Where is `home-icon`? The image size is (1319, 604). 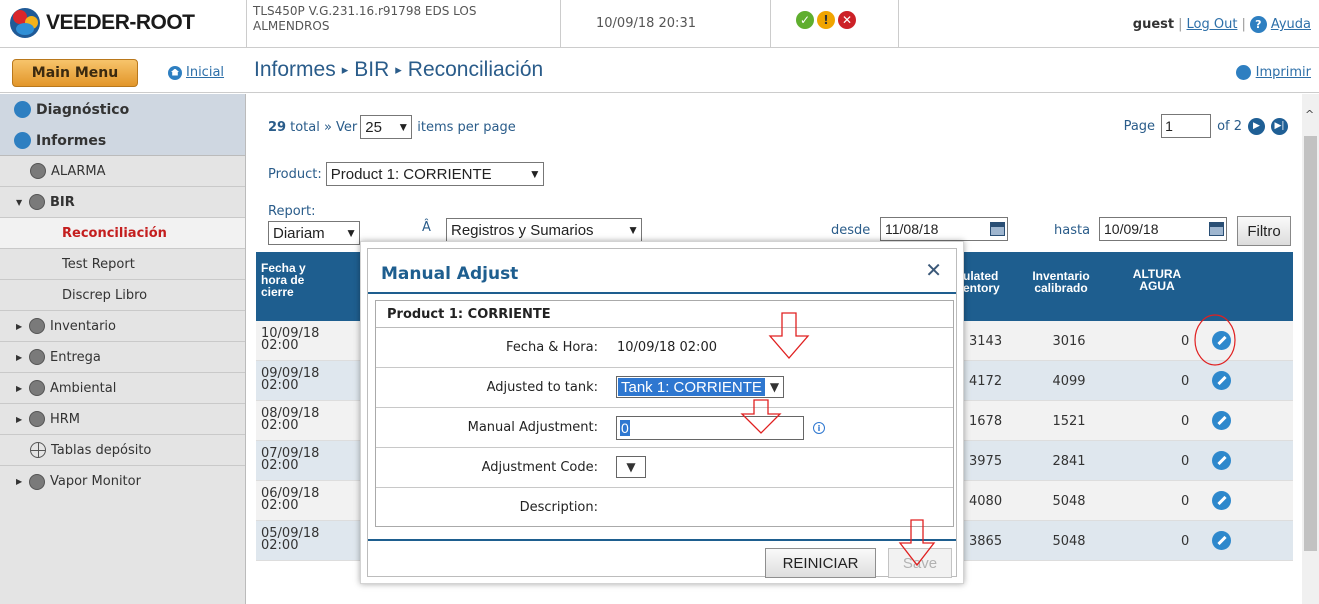 home-icon is located at coordinates (175, 72).